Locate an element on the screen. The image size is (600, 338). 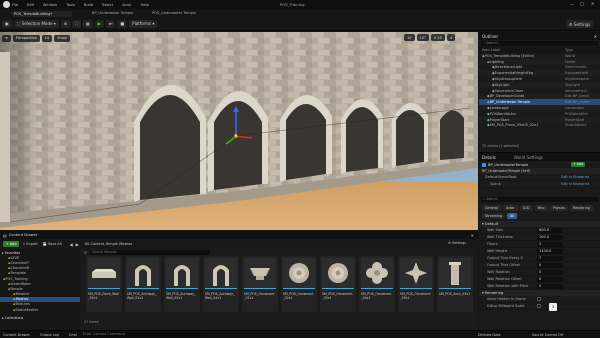
show-button: Show is located at coordinates (62, 38).